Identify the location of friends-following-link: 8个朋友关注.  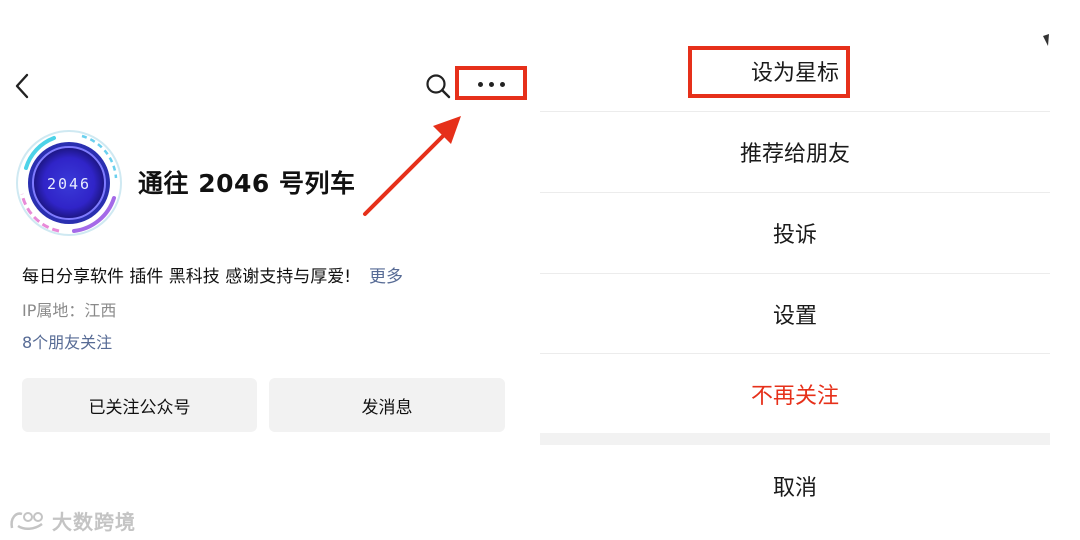
(67, 341).